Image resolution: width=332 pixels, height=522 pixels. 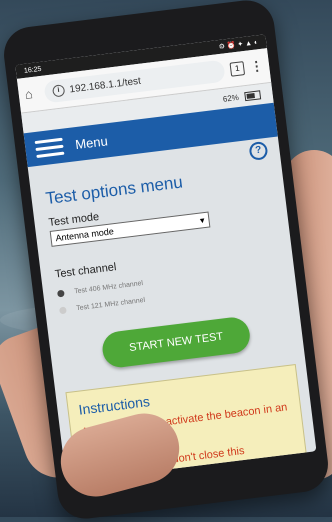 I want to click on dropdown-arrow-icon: ▾, so click(x=202, y=220).